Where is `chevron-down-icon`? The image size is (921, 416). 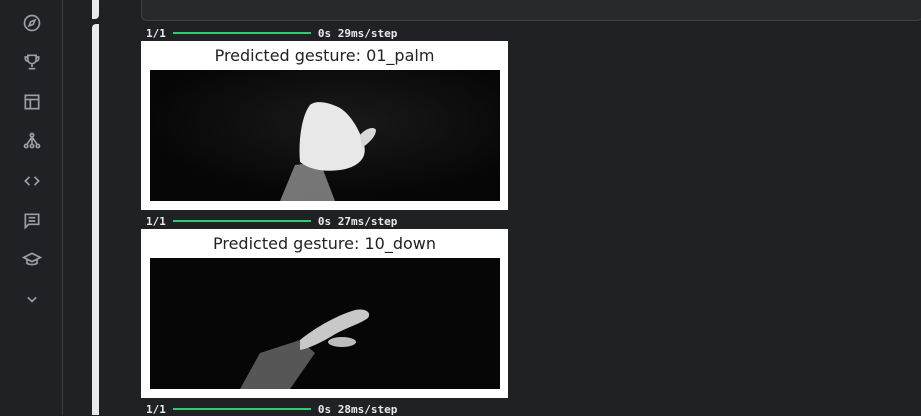 chevron-down-icon is located at coordinates (32, 299).